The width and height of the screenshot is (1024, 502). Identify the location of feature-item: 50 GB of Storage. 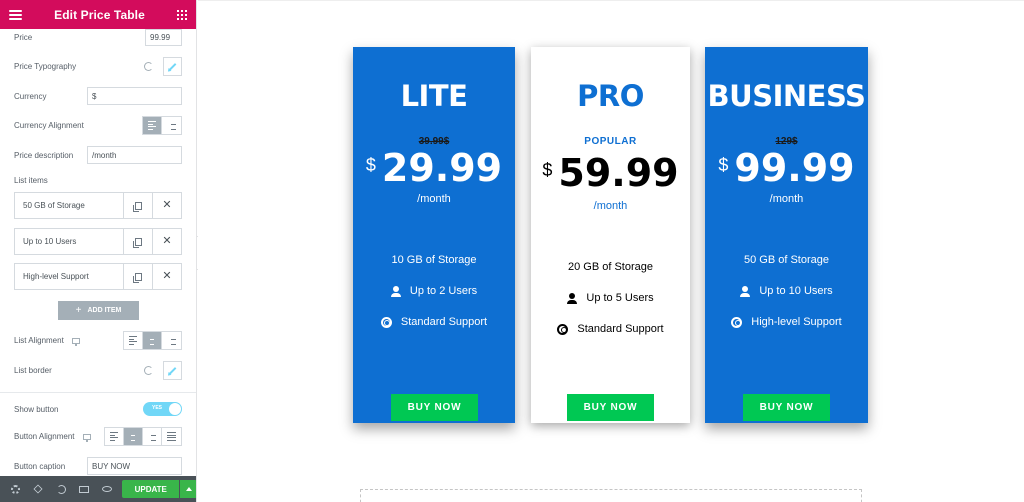
(786, 260).